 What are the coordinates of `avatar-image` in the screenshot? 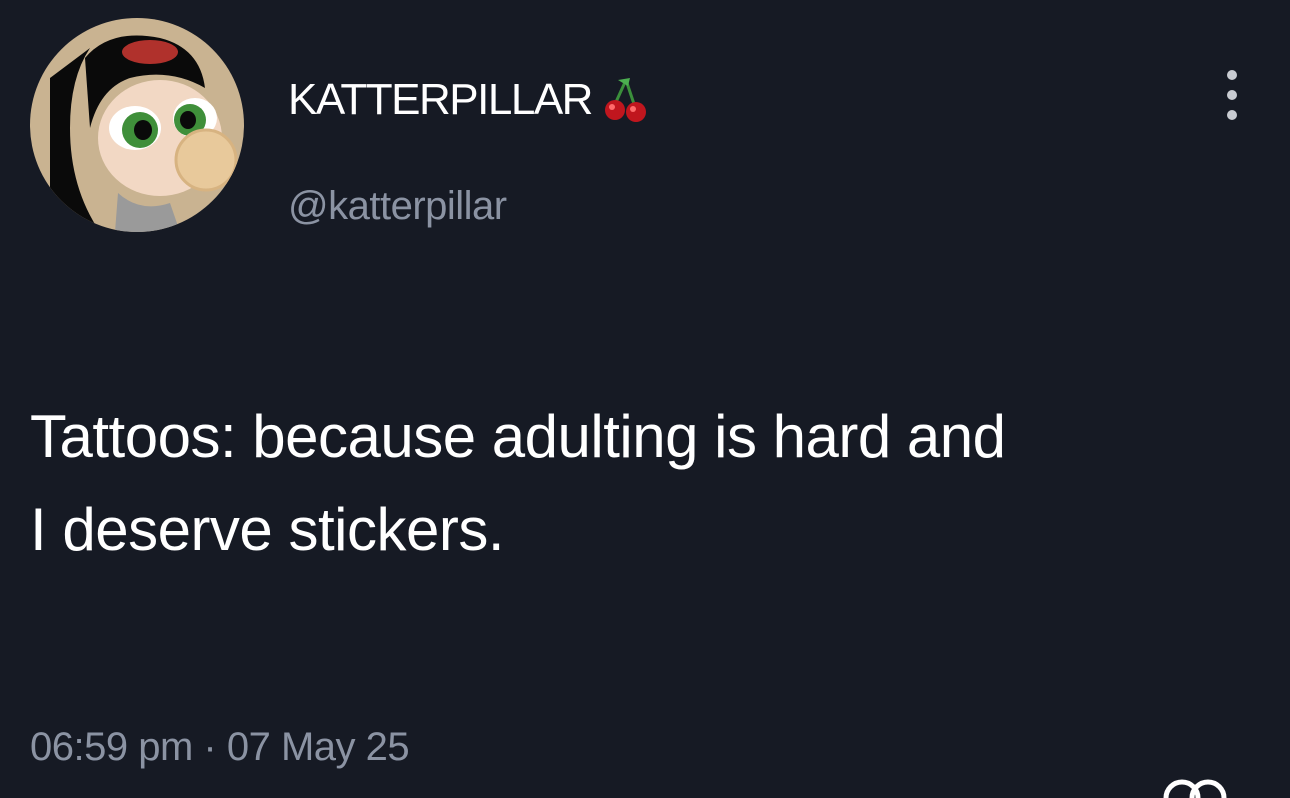 It's located at (137, 125).